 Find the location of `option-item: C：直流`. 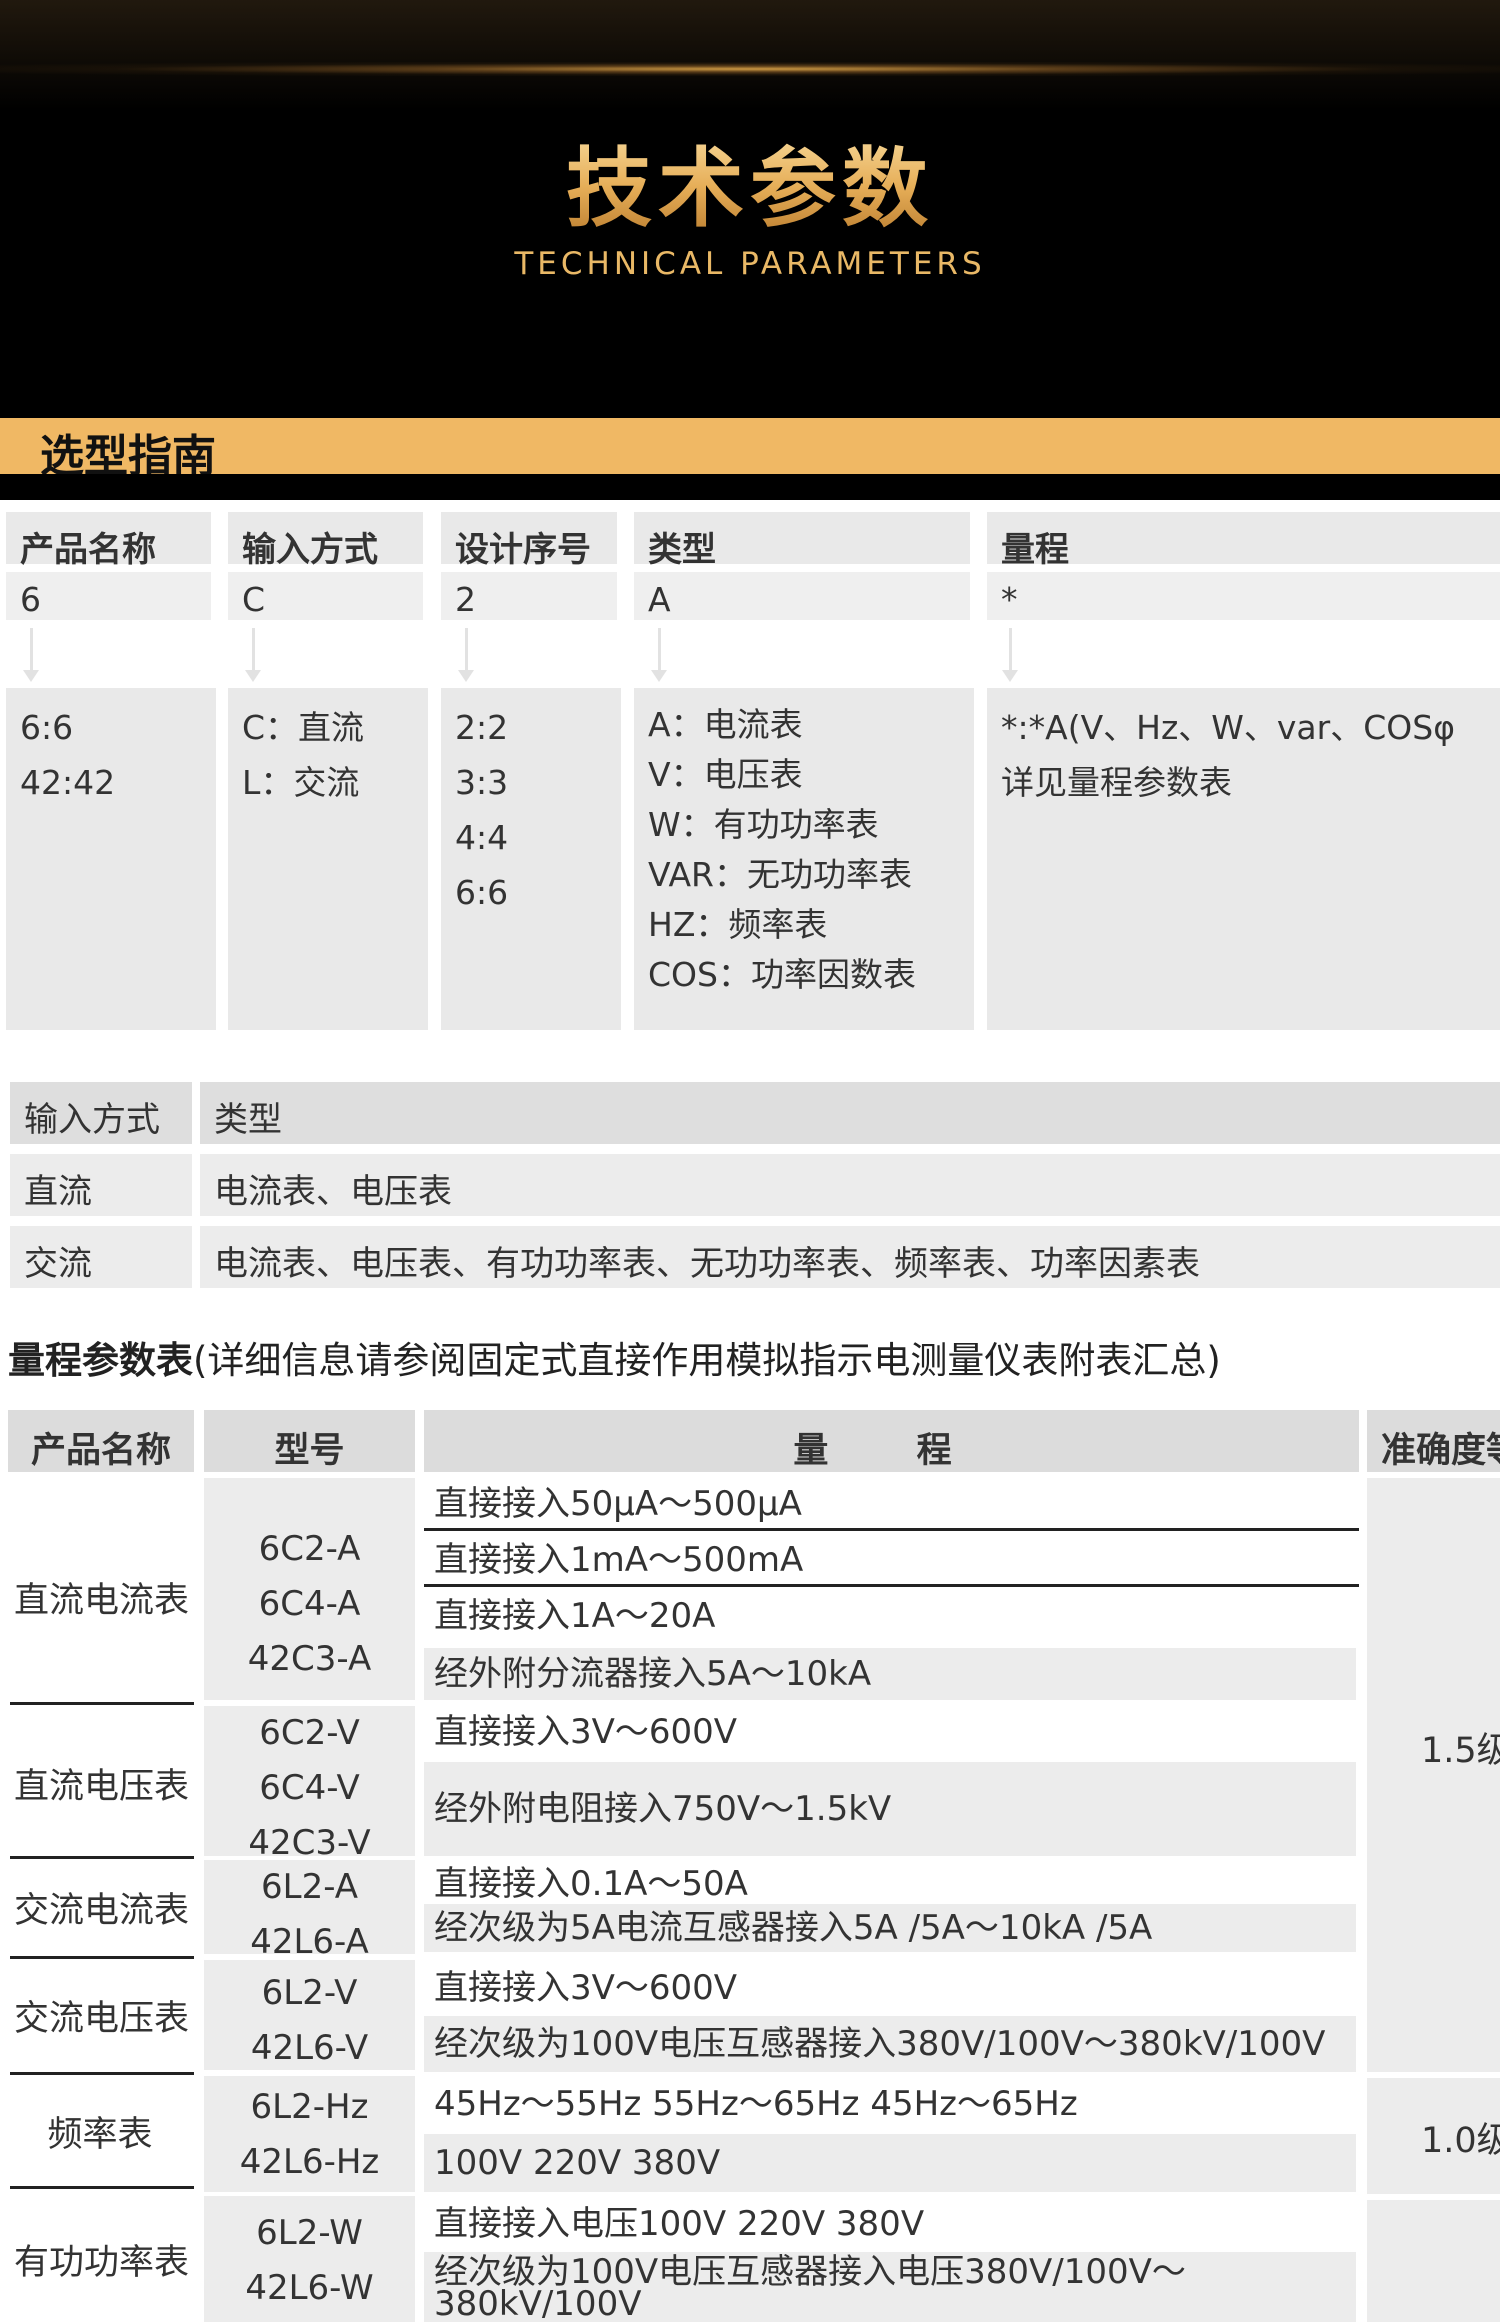

option-item: C：直流 is located at coordinates (303, 727).